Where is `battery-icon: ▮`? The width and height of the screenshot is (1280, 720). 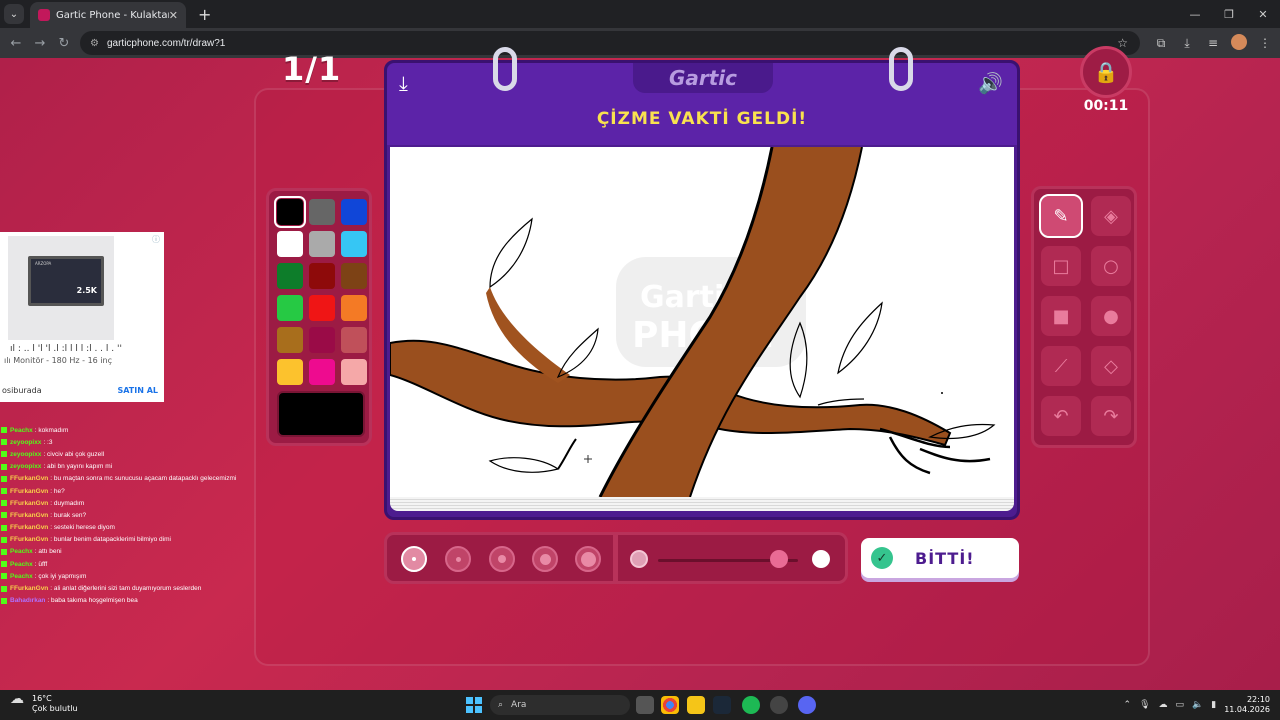 battery-icon: ▮ is located at coordinates (1213, 705).